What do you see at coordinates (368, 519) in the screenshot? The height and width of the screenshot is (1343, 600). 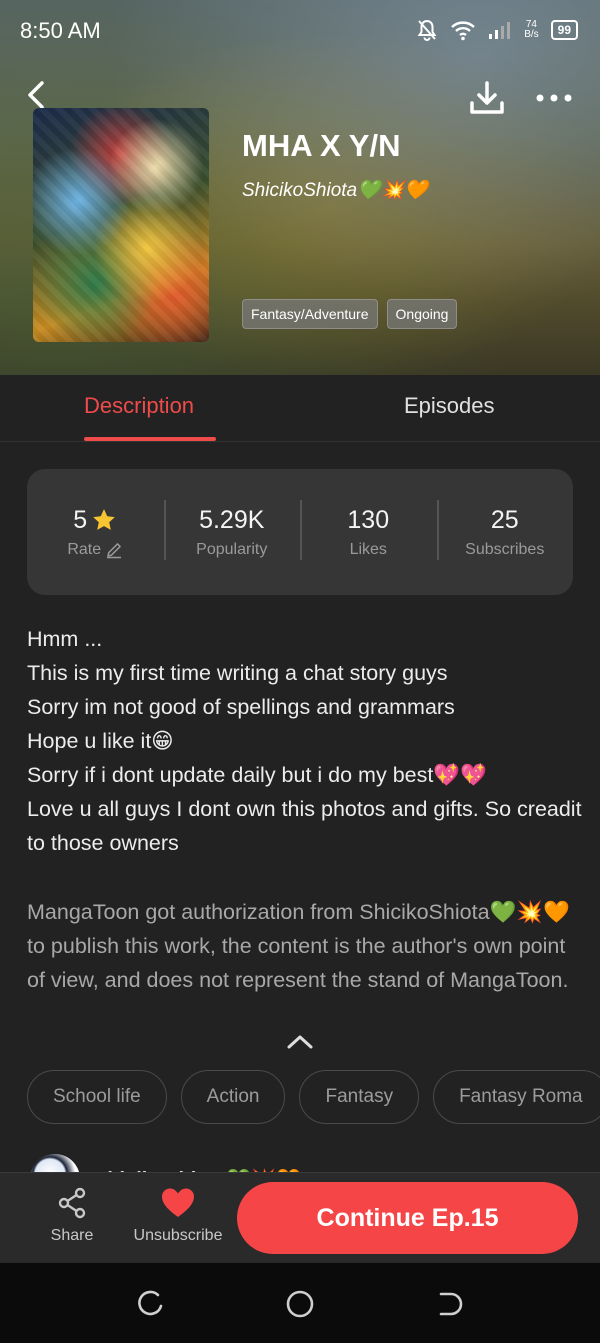 I see `stat-likes-value: 130` at bounding box center [368, 519].